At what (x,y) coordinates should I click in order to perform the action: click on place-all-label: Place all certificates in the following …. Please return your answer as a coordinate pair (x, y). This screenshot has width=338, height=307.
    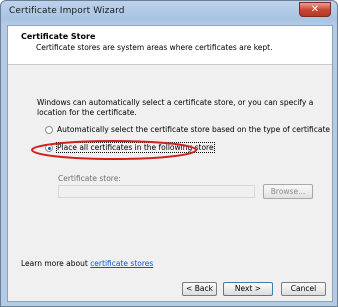
    Looking at the image, I should click on (135, 147).